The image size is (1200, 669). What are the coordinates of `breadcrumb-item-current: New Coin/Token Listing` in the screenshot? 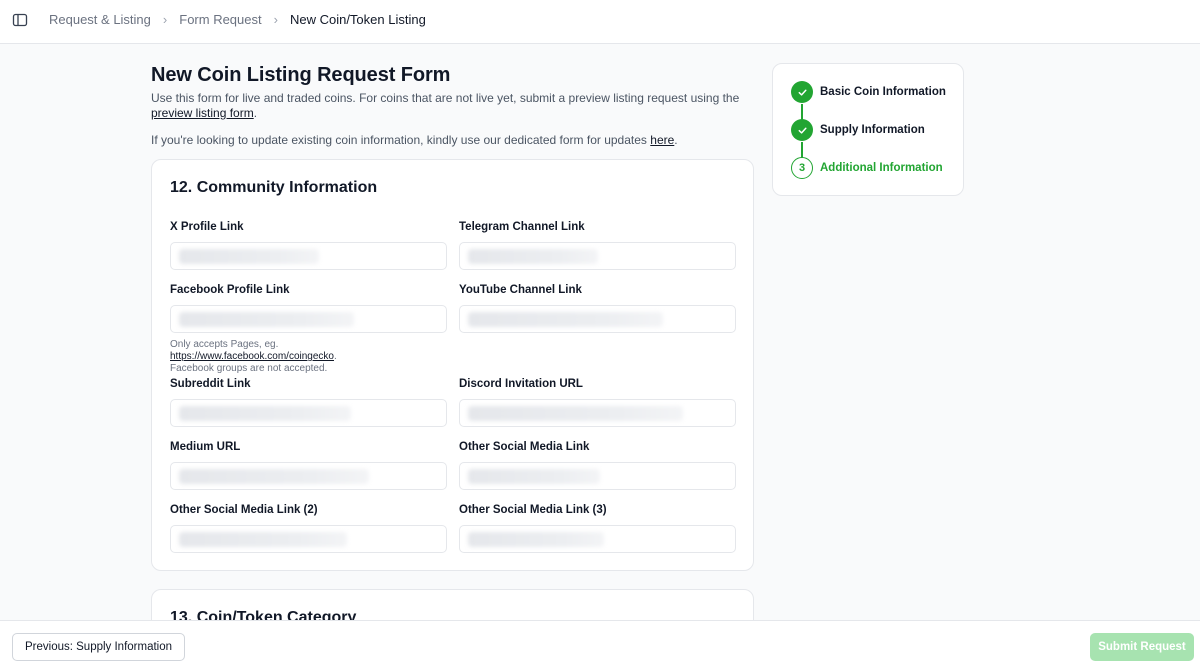 It's located at (357, 19).